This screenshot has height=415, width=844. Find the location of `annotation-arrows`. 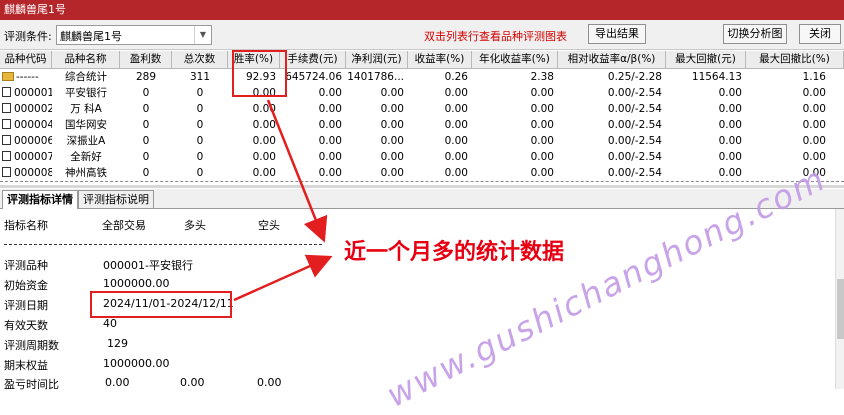

annotation-arrows is located at coordinates (283, 200).